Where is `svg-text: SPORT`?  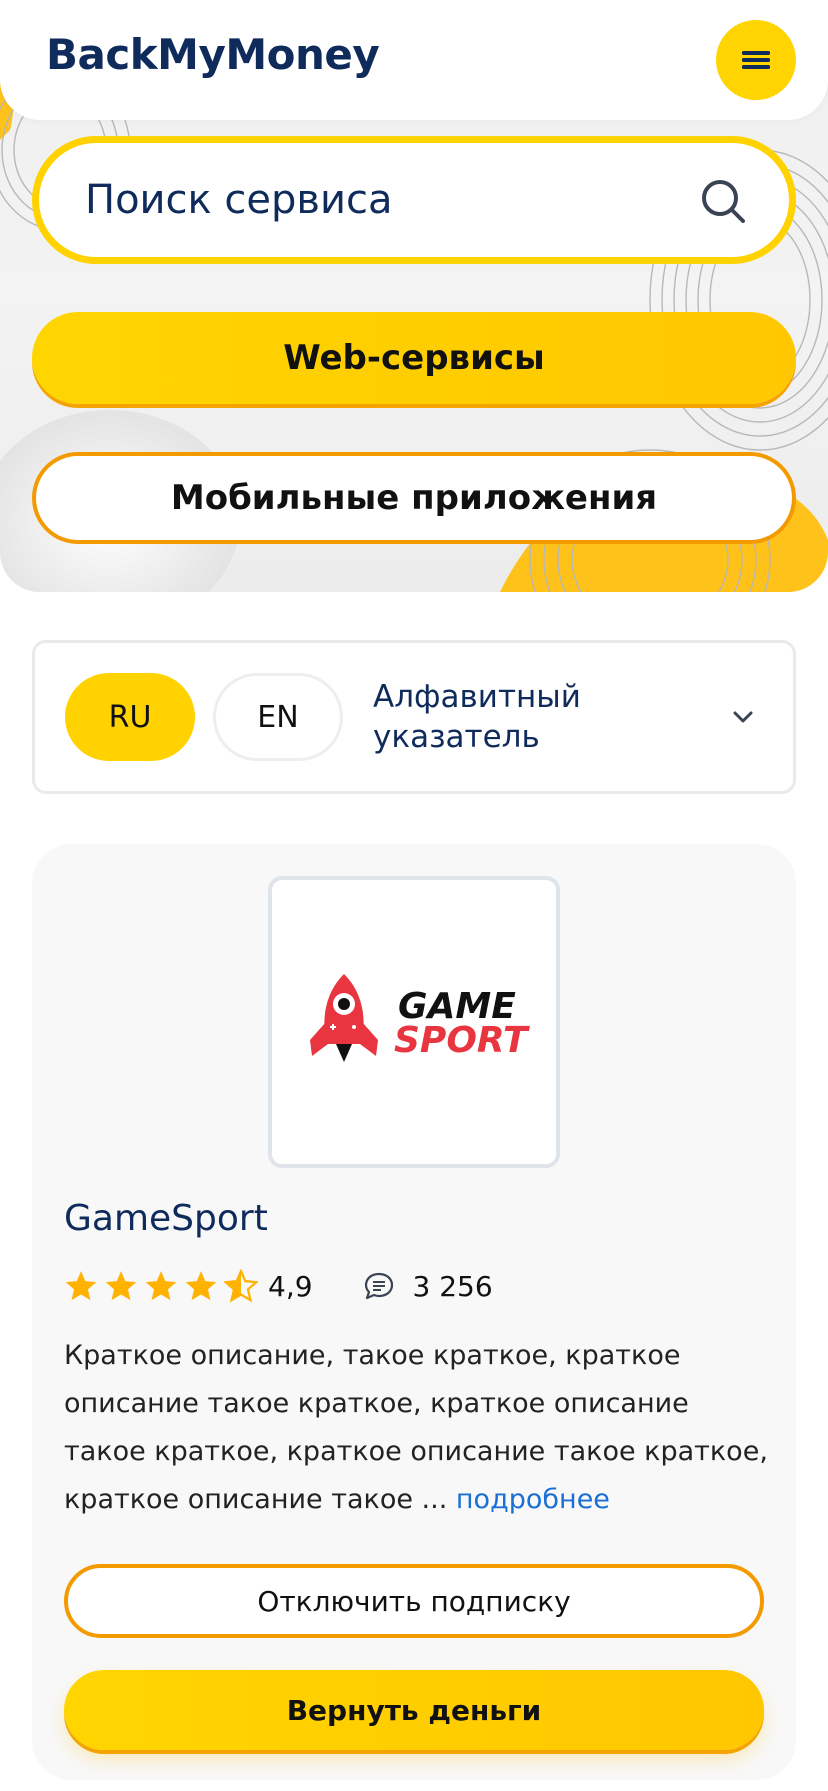
svg-text: SPORT is located at coordinates (462, 1040).